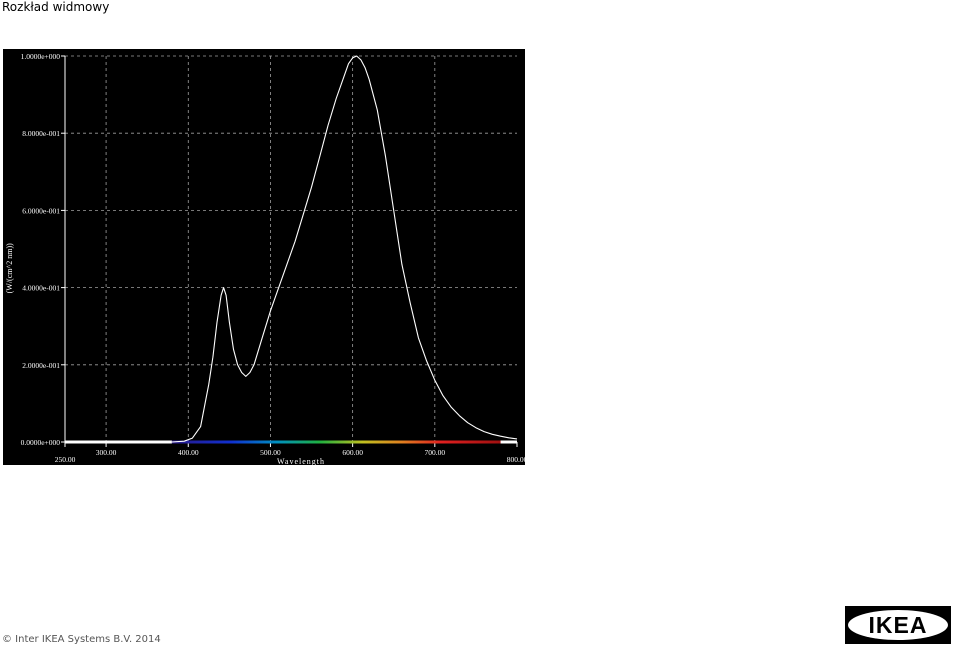 This screenshot has width=959, height=649. I want to click on ikea-logo: IKEA ®, so click(899, 625).